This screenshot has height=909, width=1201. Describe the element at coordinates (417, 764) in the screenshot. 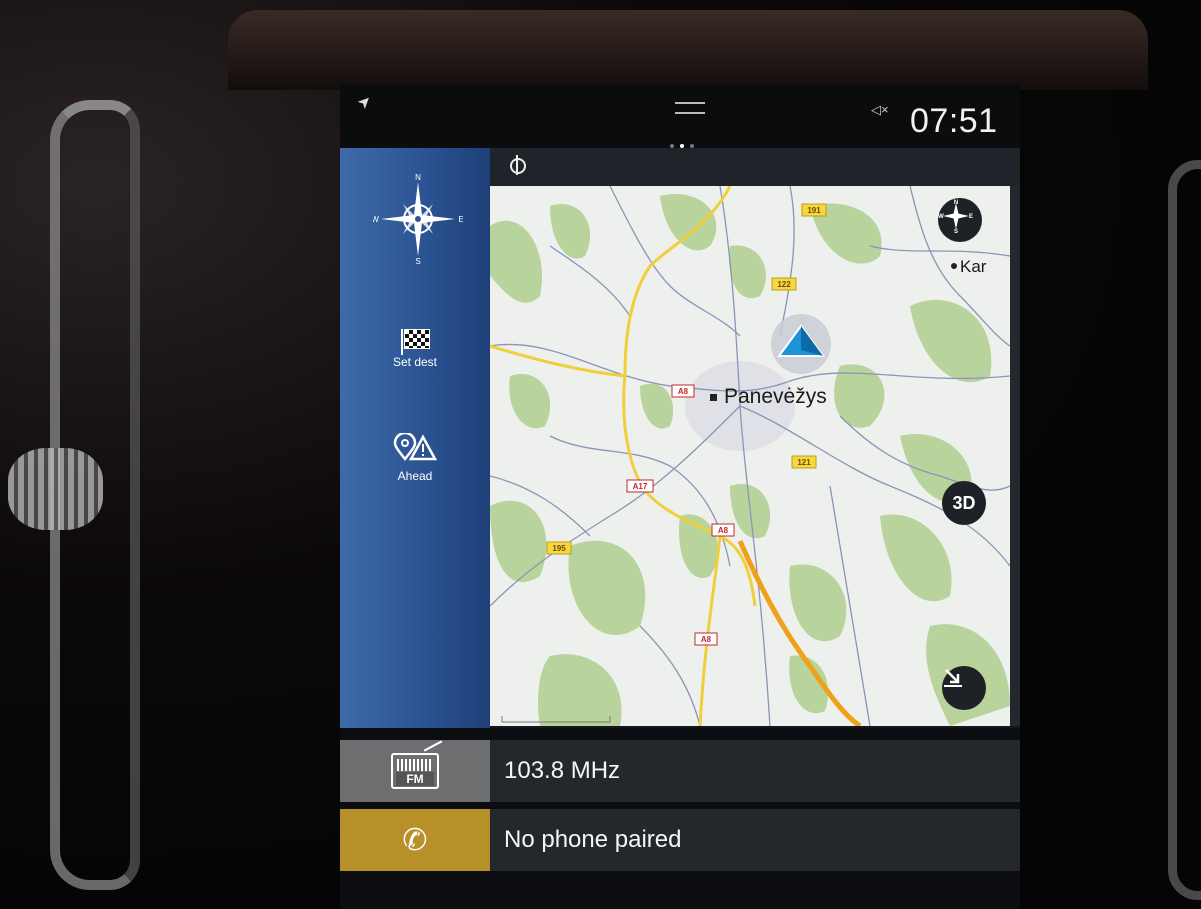

I see `fm-radio-icon: FM` at that location.